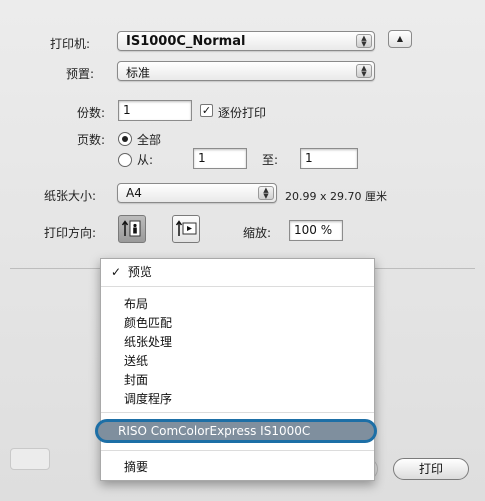 The image size is (485, 501). What do you see at coordinates (91, 140) in the screenshot?
I see `pages-label: 页数:` at bounding box center [91, 140].